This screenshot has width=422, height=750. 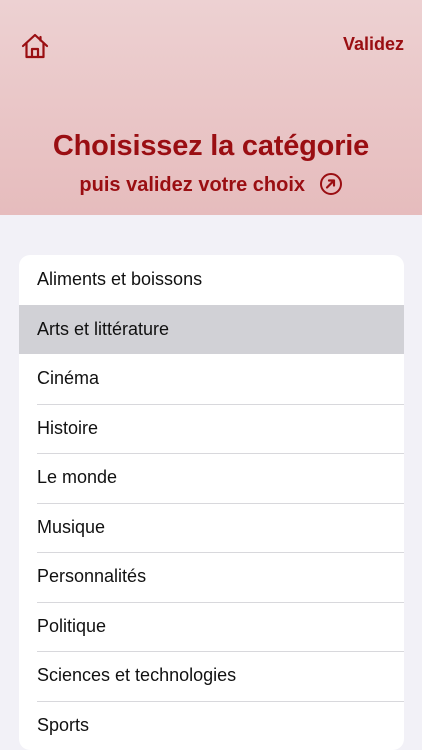 I want to click on home-button, so click(x=36, y=47).